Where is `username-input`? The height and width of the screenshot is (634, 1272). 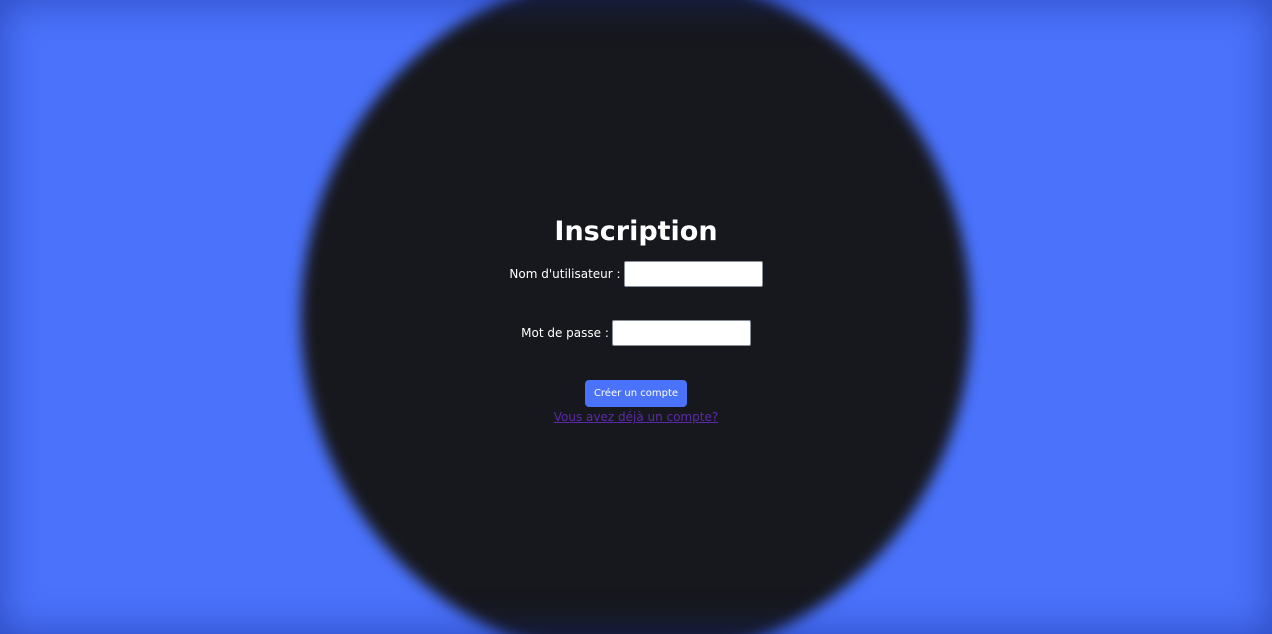
username-input is located at coordinates (693, 274).